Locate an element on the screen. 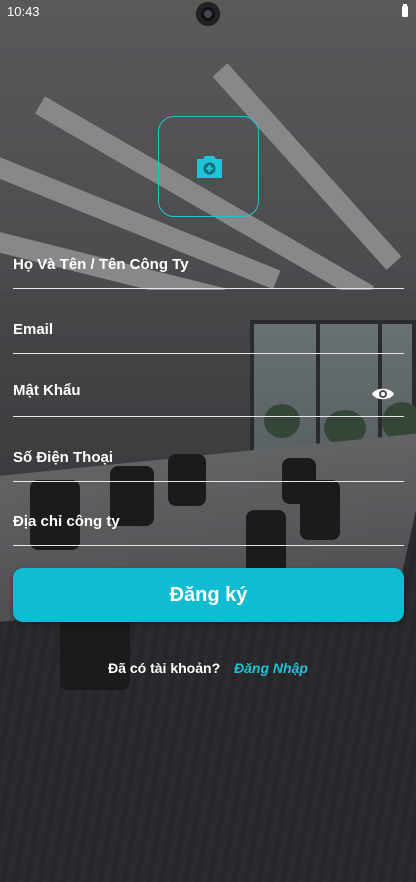 This screenshot has width=416, height=882. company-address-field: Địa chỉ công ty is located at coordinates (208, 525).